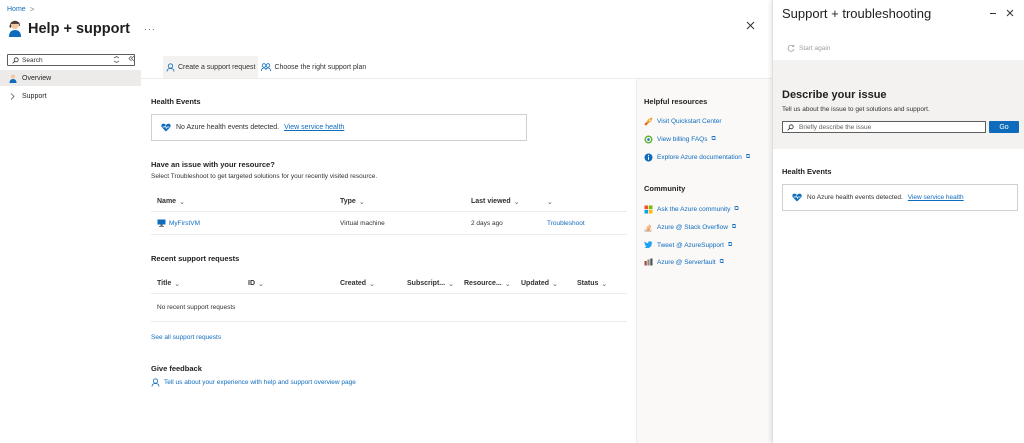 This screenshot has width=1024, height=443. I want to click on search-icon, so click(790, 127).